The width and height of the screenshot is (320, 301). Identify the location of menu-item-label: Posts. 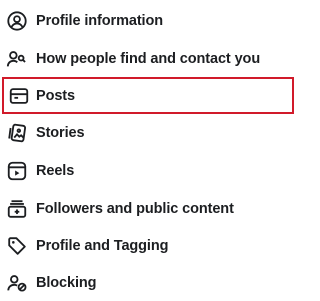
(55, 95).